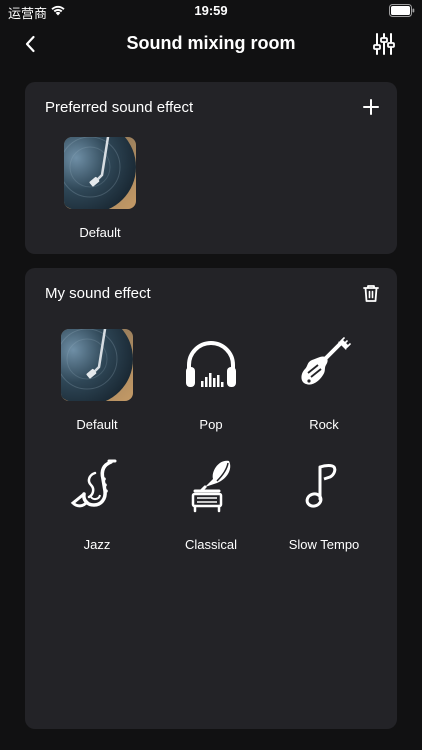 Image resolution: width=422 pixels, height=750 pixels. I want to click on equalizer-sliders-icon, so click(384, 44).